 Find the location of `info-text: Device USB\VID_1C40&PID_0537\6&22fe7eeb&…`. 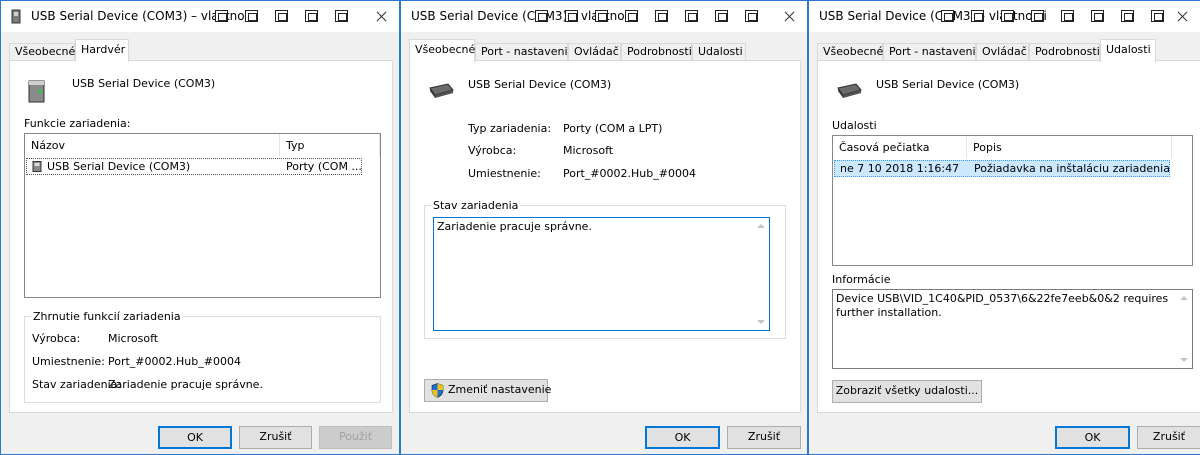

info-text: Device USB\VID_1C40&PID_0537\6&22fe7eeb&… is located at coordinates (1002, 305).